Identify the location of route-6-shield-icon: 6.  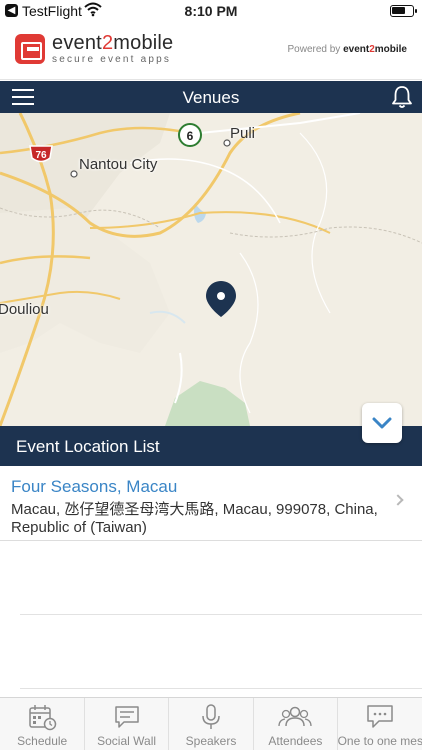
(190, 135).